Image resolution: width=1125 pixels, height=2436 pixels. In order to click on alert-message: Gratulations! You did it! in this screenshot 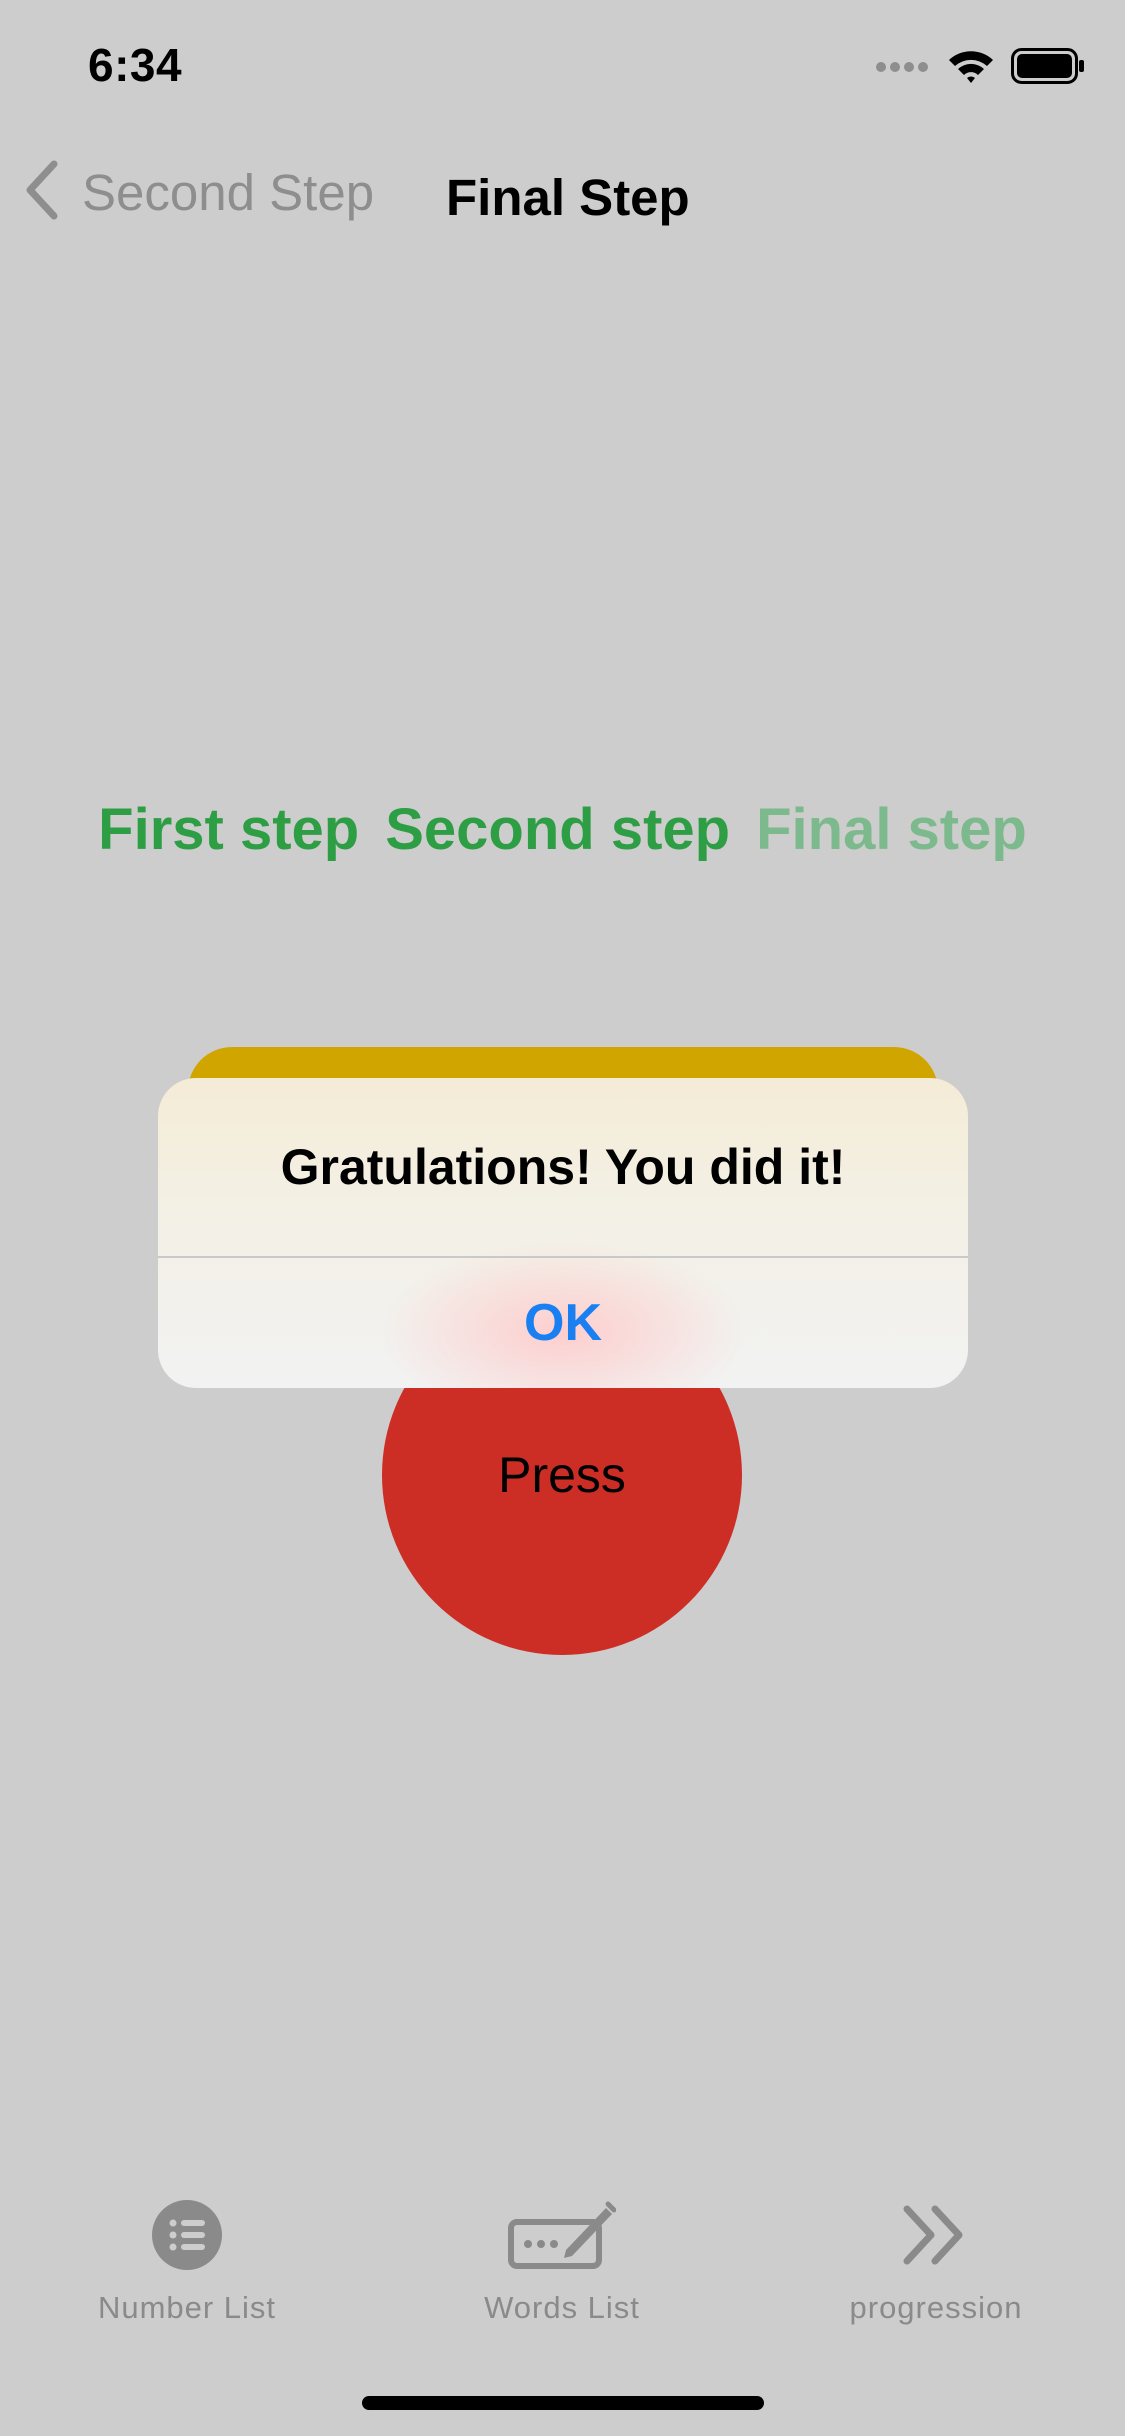, I will do `click(563, 1167)`.